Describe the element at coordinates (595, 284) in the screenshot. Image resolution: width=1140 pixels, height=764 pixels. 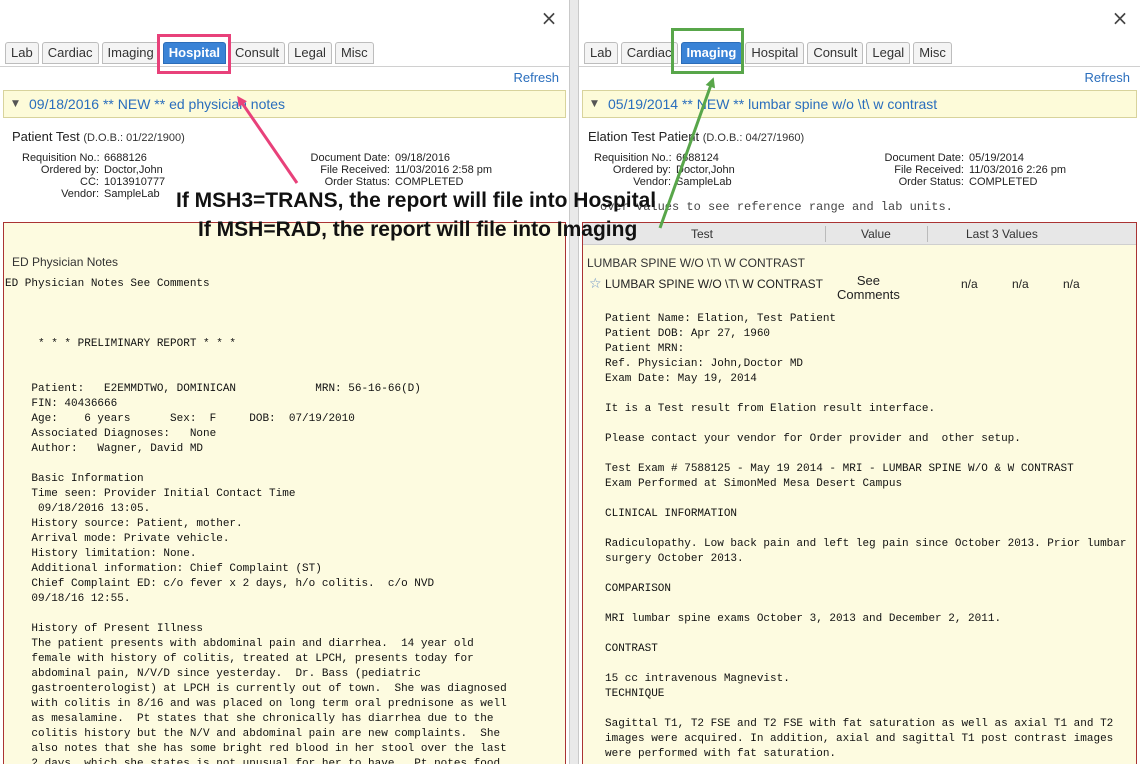
I see `star-icon: ☆` at that location.